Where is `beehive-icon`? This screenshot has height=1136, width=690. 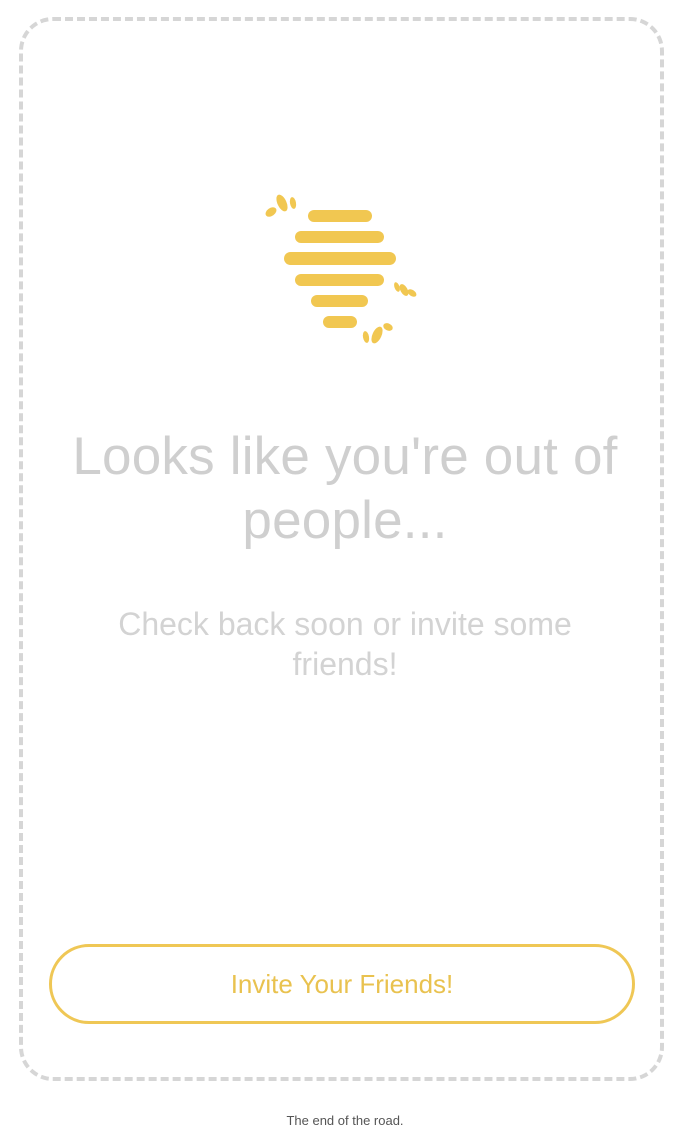
beehive-icon is located at coordinates (341, 269).